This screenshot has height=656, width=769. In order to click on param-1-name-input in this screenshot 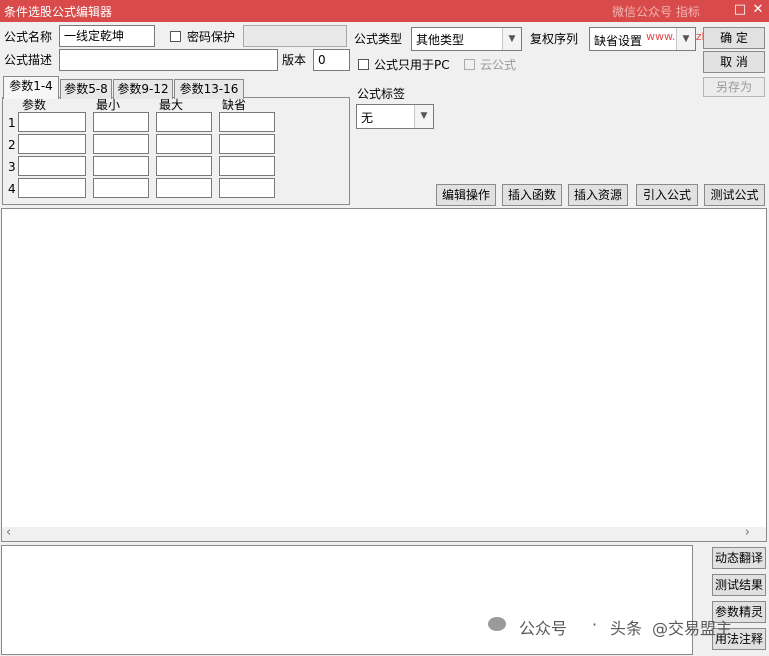, I will do `click(52, 122)`.